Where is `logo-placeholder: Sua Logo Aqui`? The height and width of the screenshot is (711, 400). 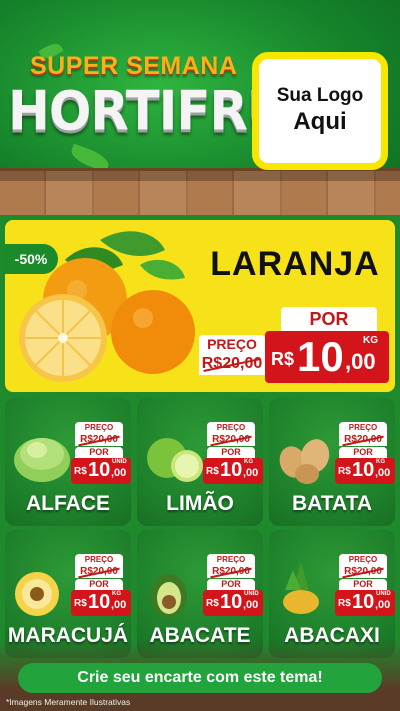 logo-placeholder: Sua Logo Aqui is located at coordinates (320, 111).